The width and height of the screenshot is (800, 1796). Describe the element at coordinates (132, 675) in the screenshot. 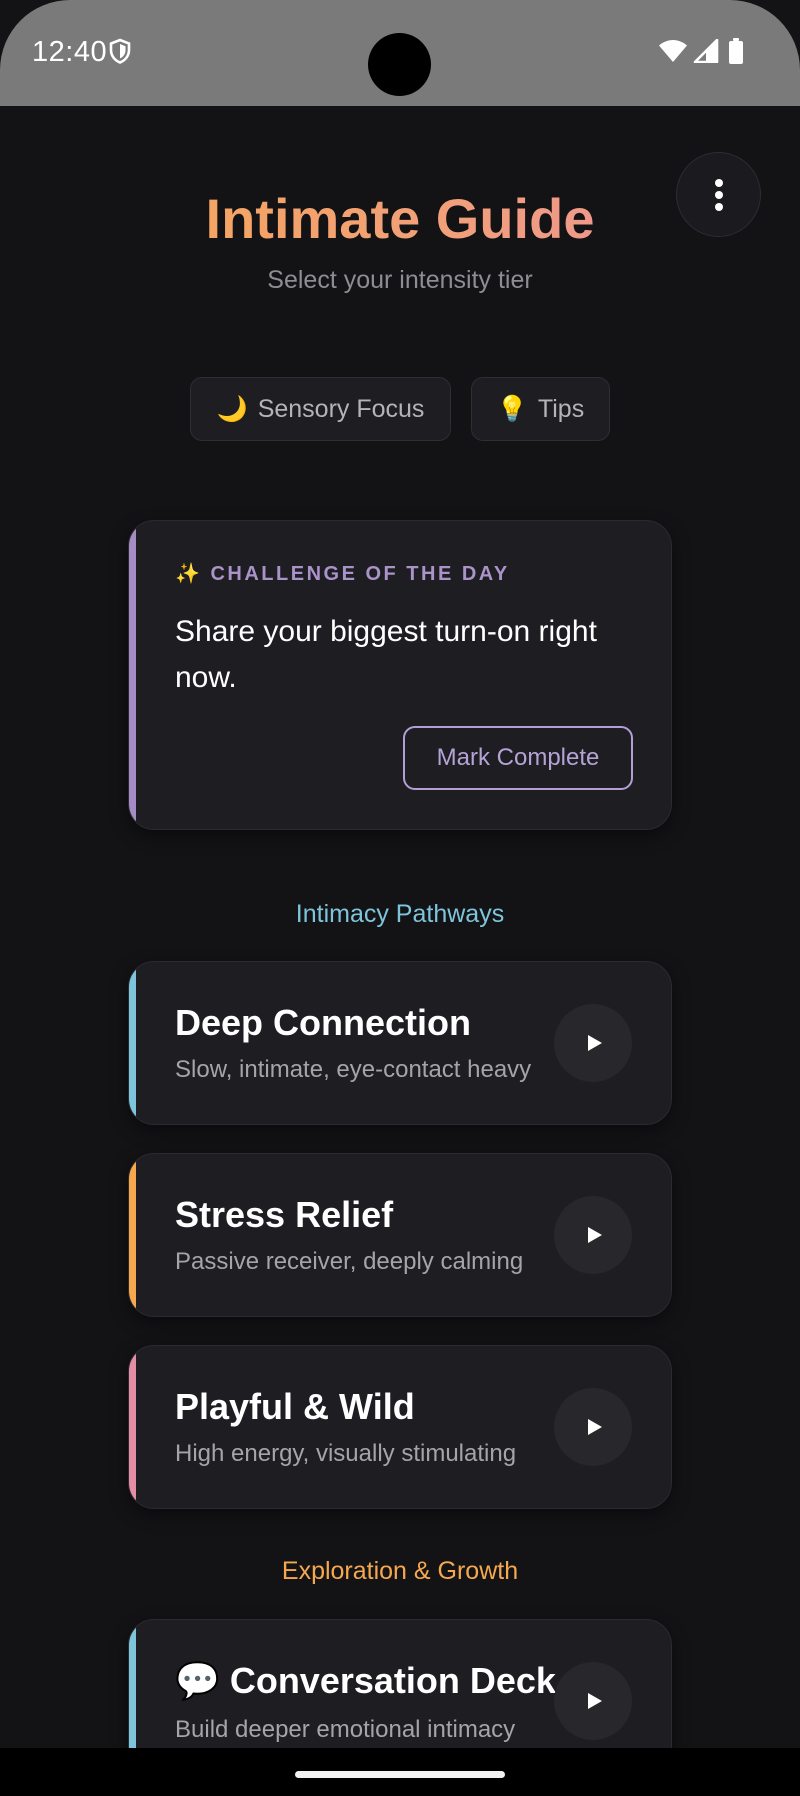

I see `challenge-accent-bar` at that location.